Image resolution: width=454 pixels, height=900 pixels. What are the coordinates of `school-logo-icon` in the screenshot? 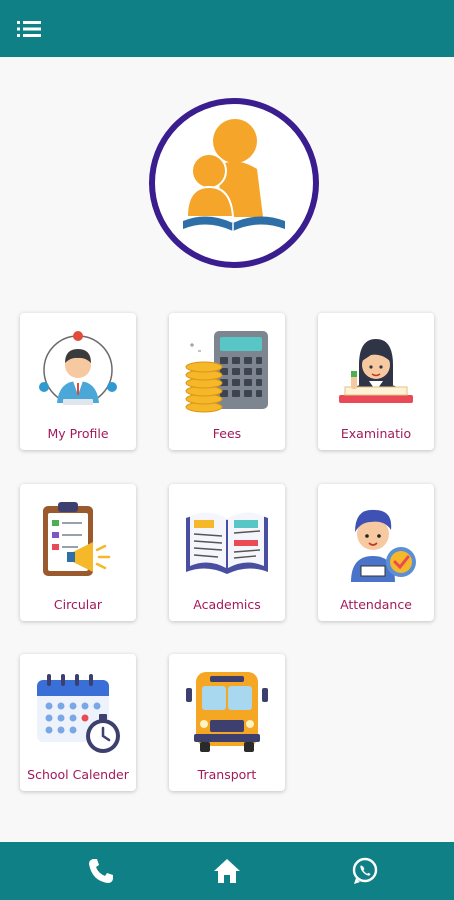 It's located at (234, 183).